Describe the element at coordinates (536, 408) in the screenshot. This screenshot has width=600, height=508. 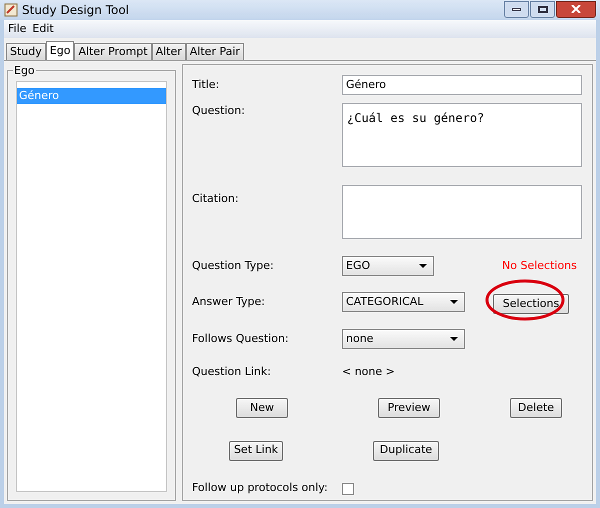
I see `action-button: Delete` at that location.